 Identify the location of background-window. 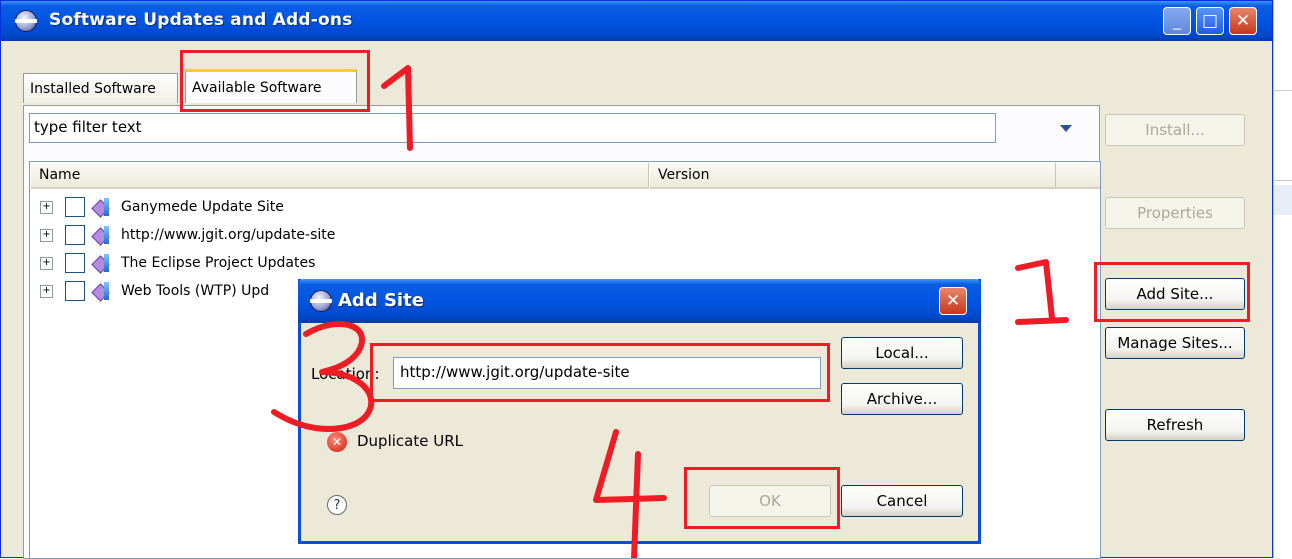
(1282, 279).